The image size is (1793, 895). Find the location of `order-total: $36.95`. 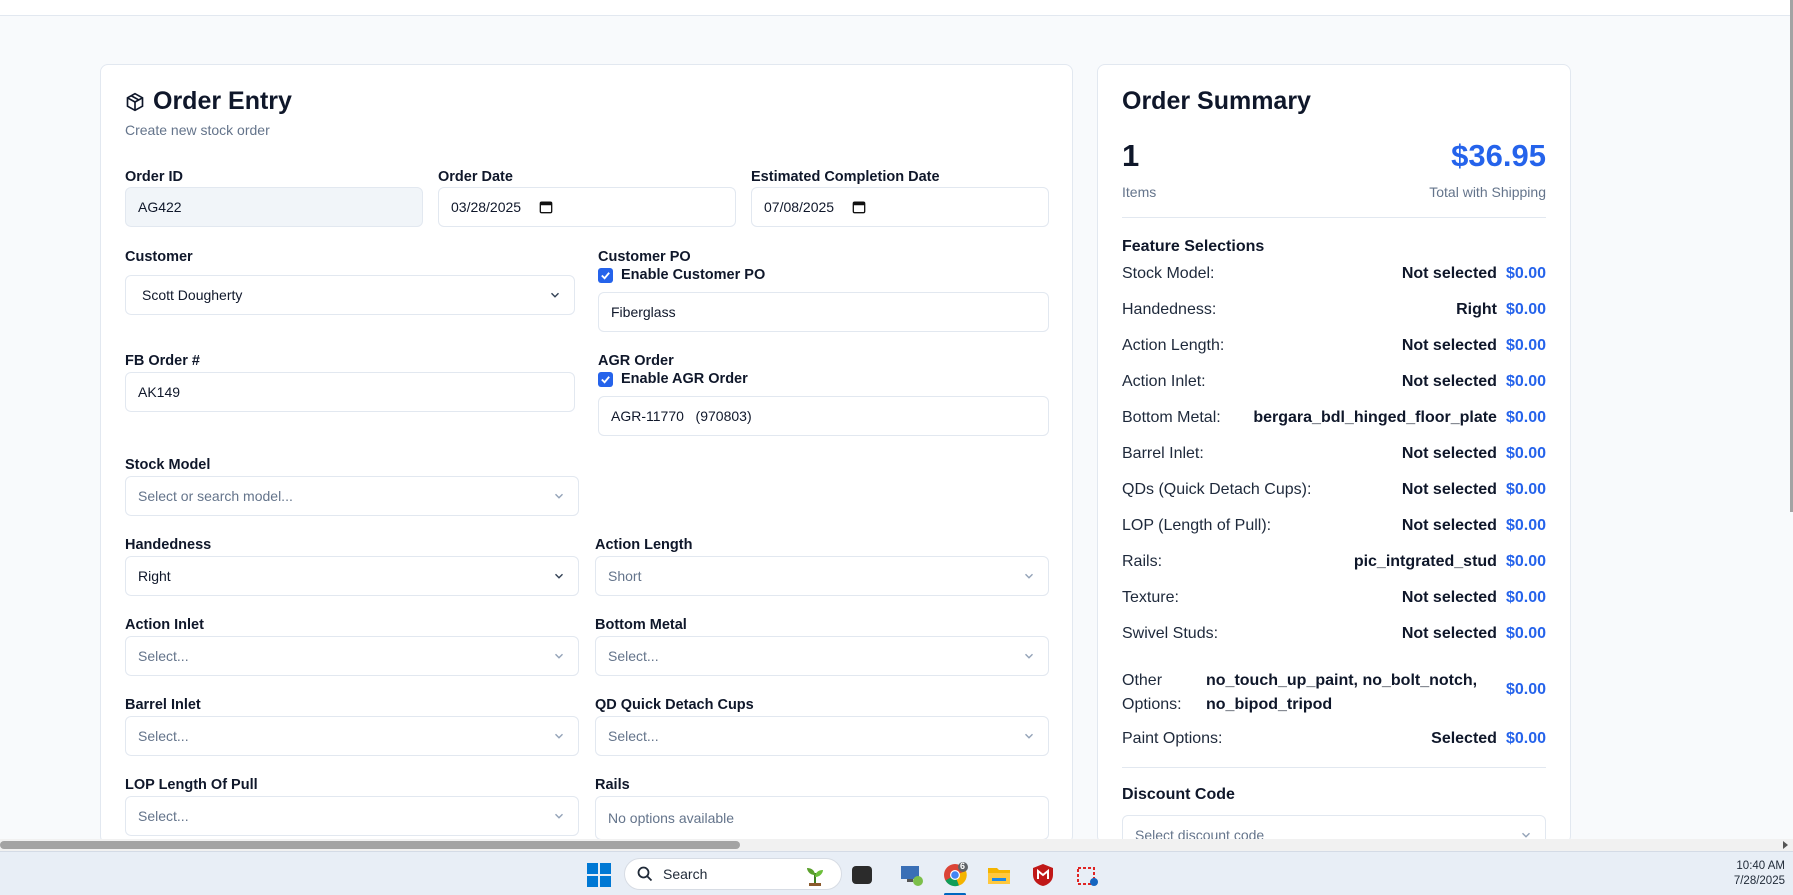

order-total: $36.95 is located at coordinates (1498, 155).